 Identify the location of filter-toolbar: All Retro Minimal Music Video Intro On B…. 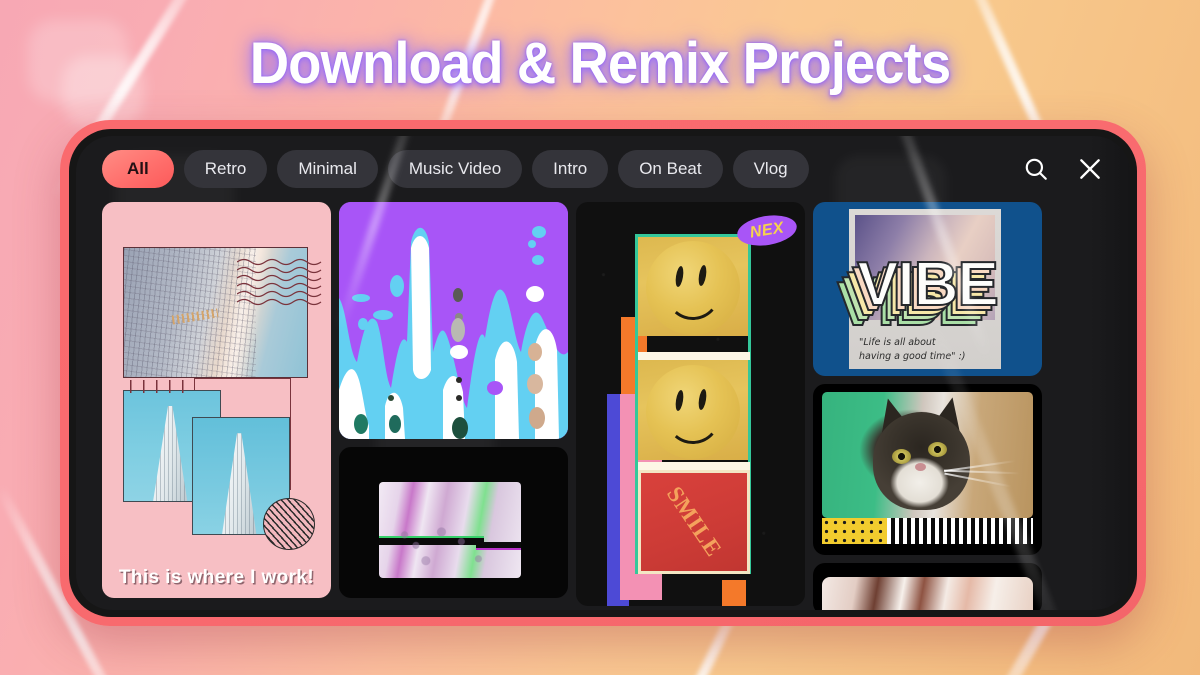
(603, 169).